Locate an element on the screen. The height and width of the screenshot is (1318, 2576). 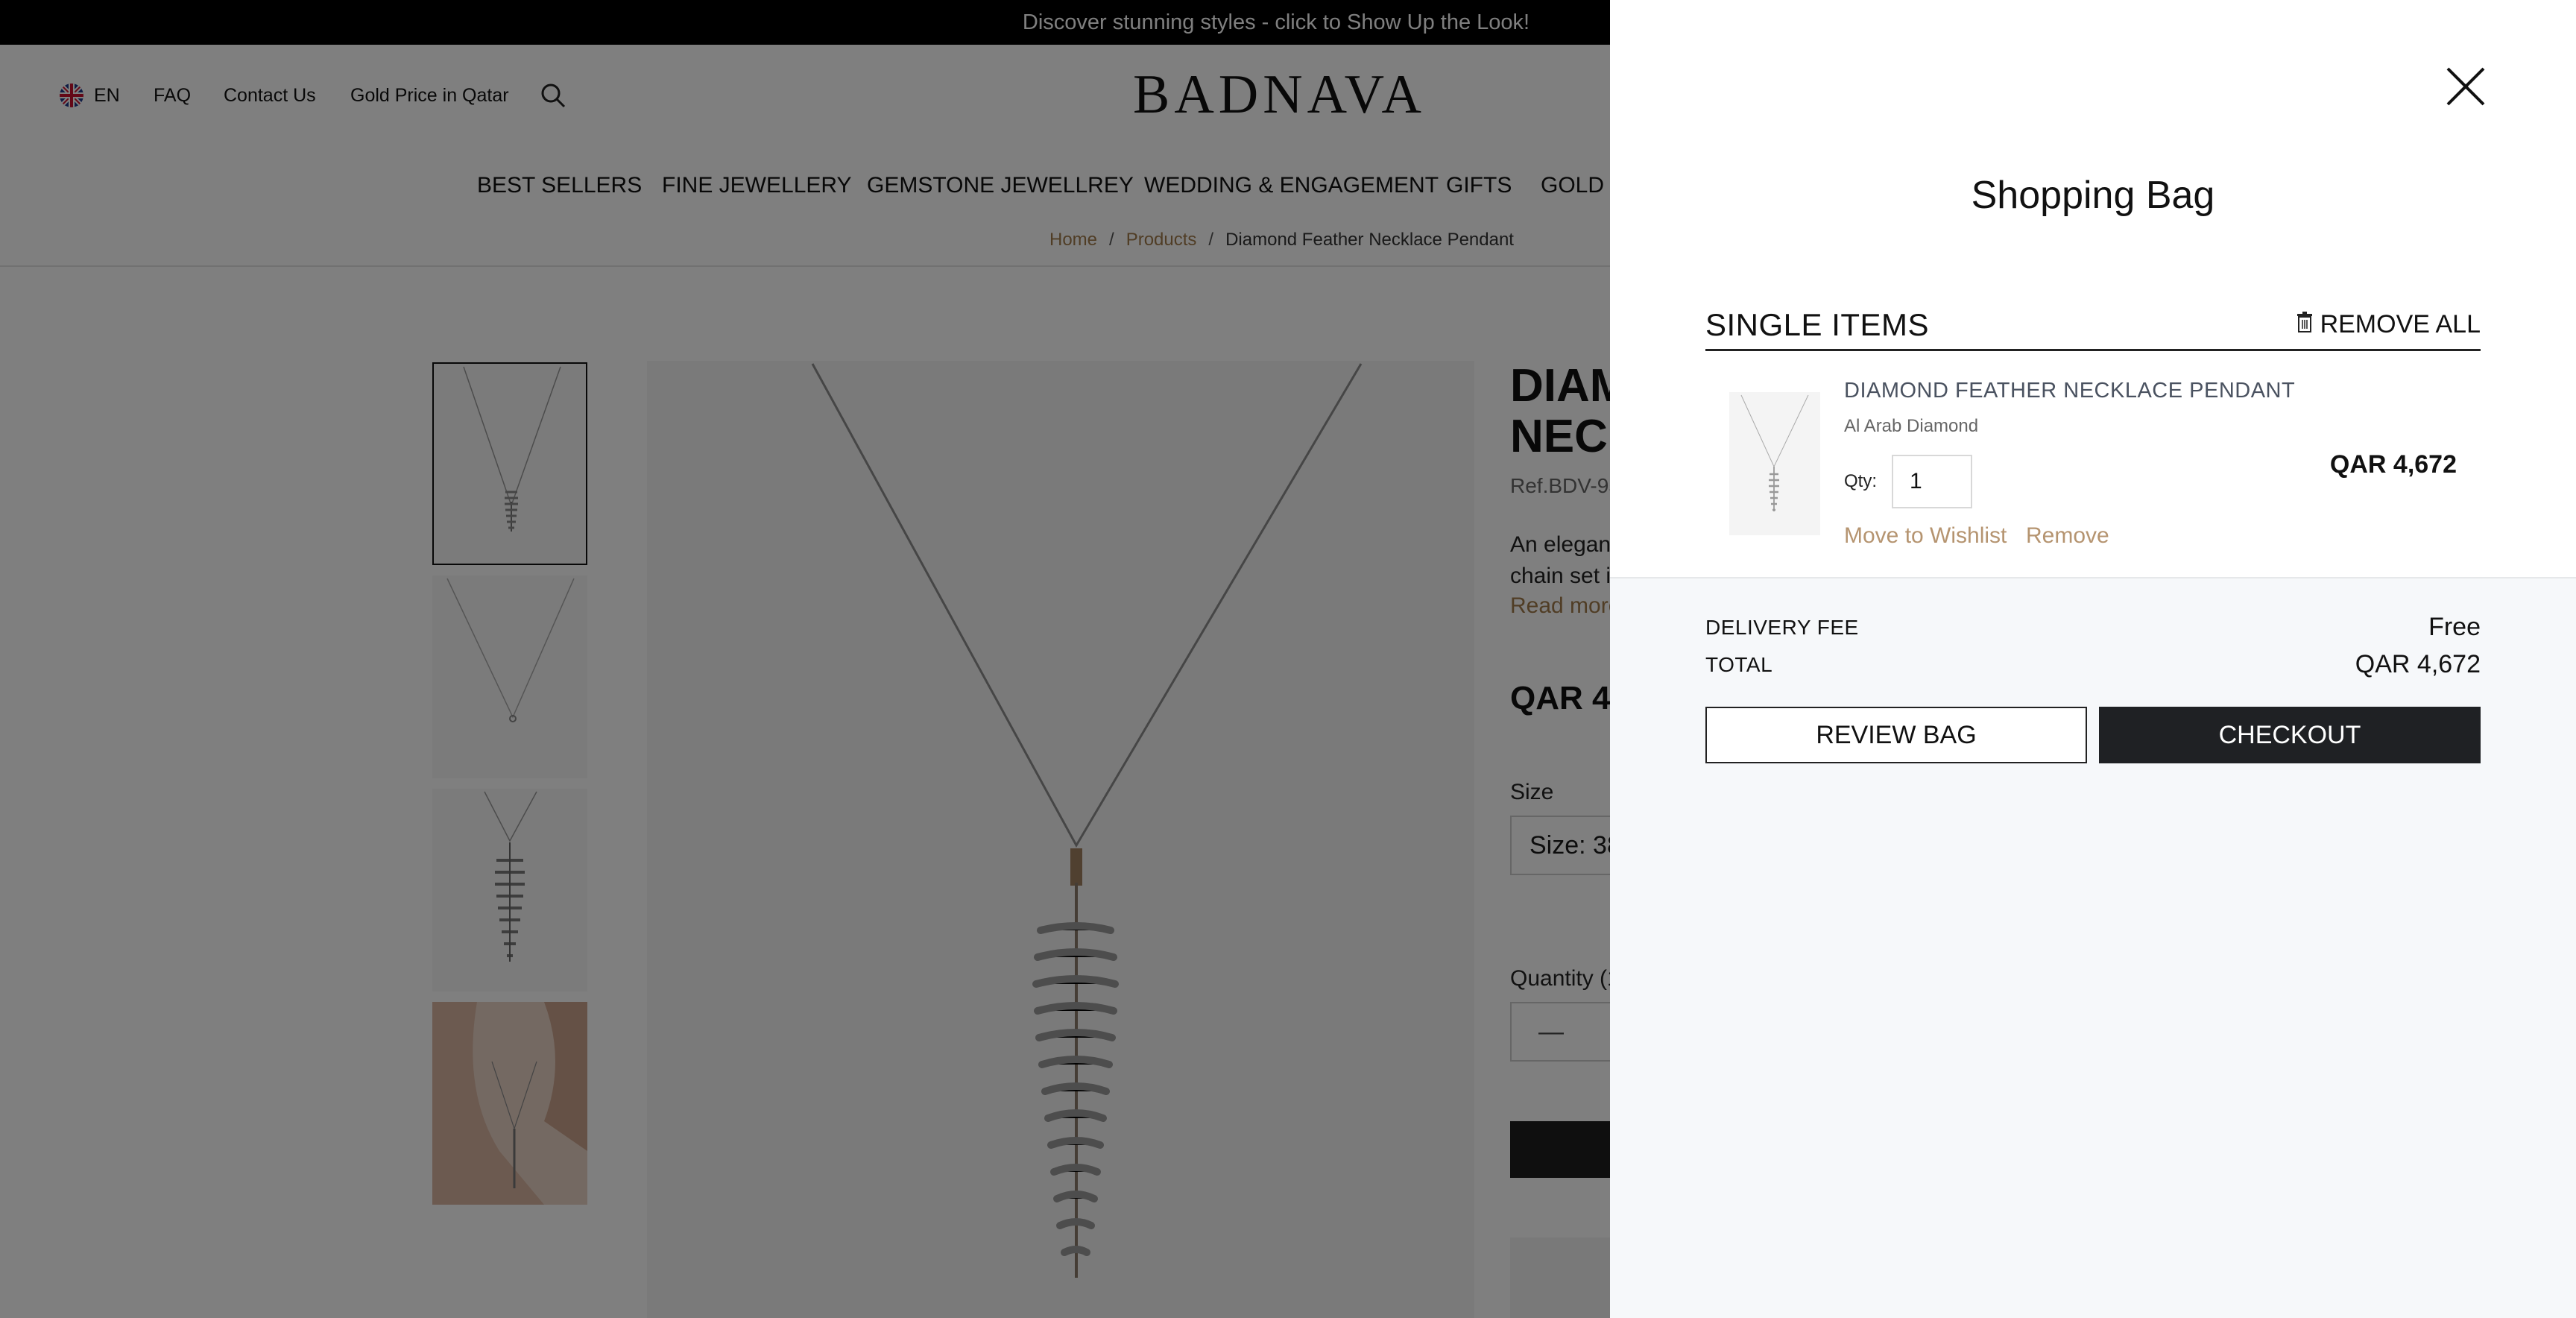
delivery-fee-value: Free is located at coordinates (2454, 627).